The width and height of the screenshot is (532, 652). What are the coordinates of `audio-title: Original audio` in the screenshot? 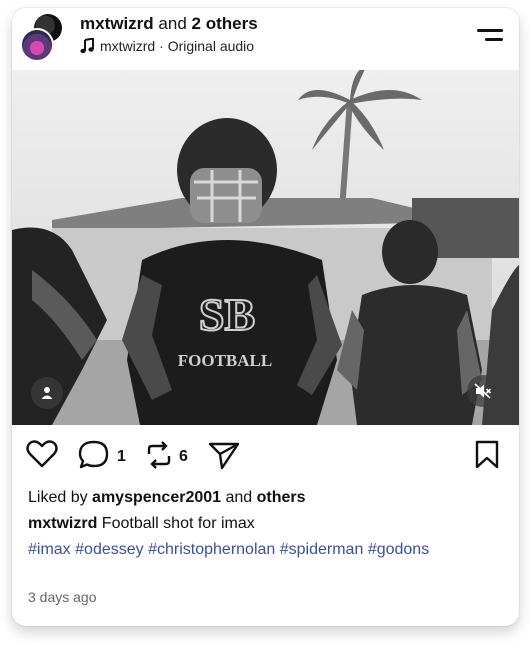 It's located at (211, 46).